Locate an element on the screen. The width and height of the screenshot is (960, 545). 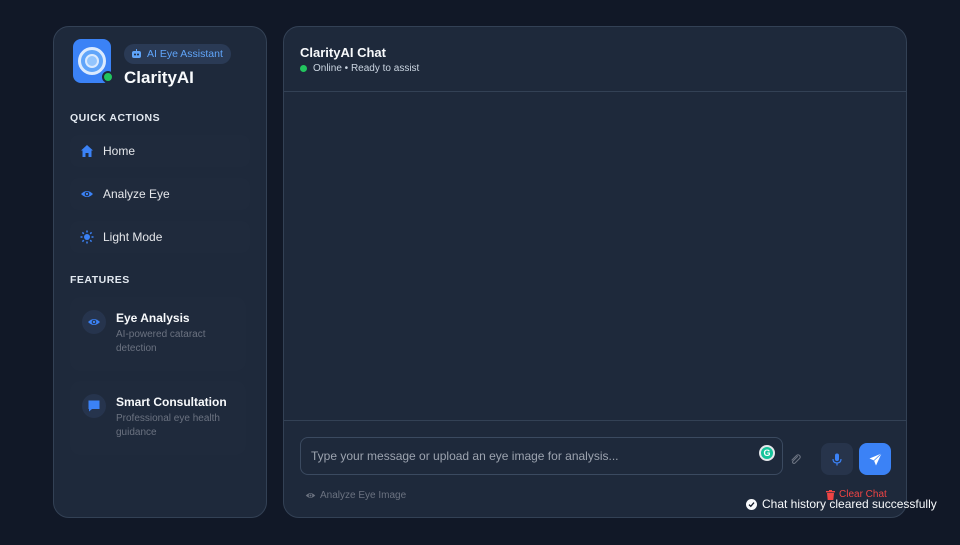
message-input is located at coordinates (541, 456).